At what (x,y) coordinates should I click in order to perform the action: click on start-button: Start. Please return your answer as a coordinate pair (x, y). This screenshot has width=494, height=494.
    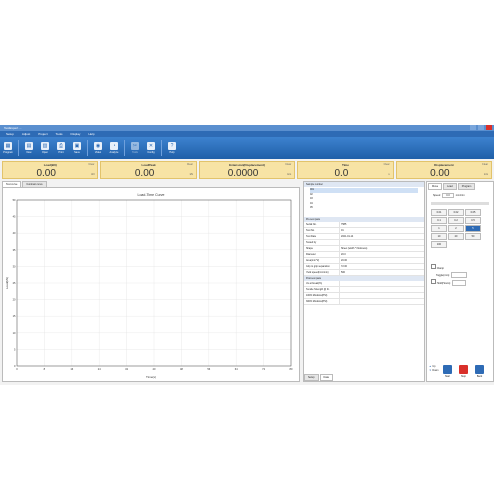
    Looking at the image, I should click on (448, 372).